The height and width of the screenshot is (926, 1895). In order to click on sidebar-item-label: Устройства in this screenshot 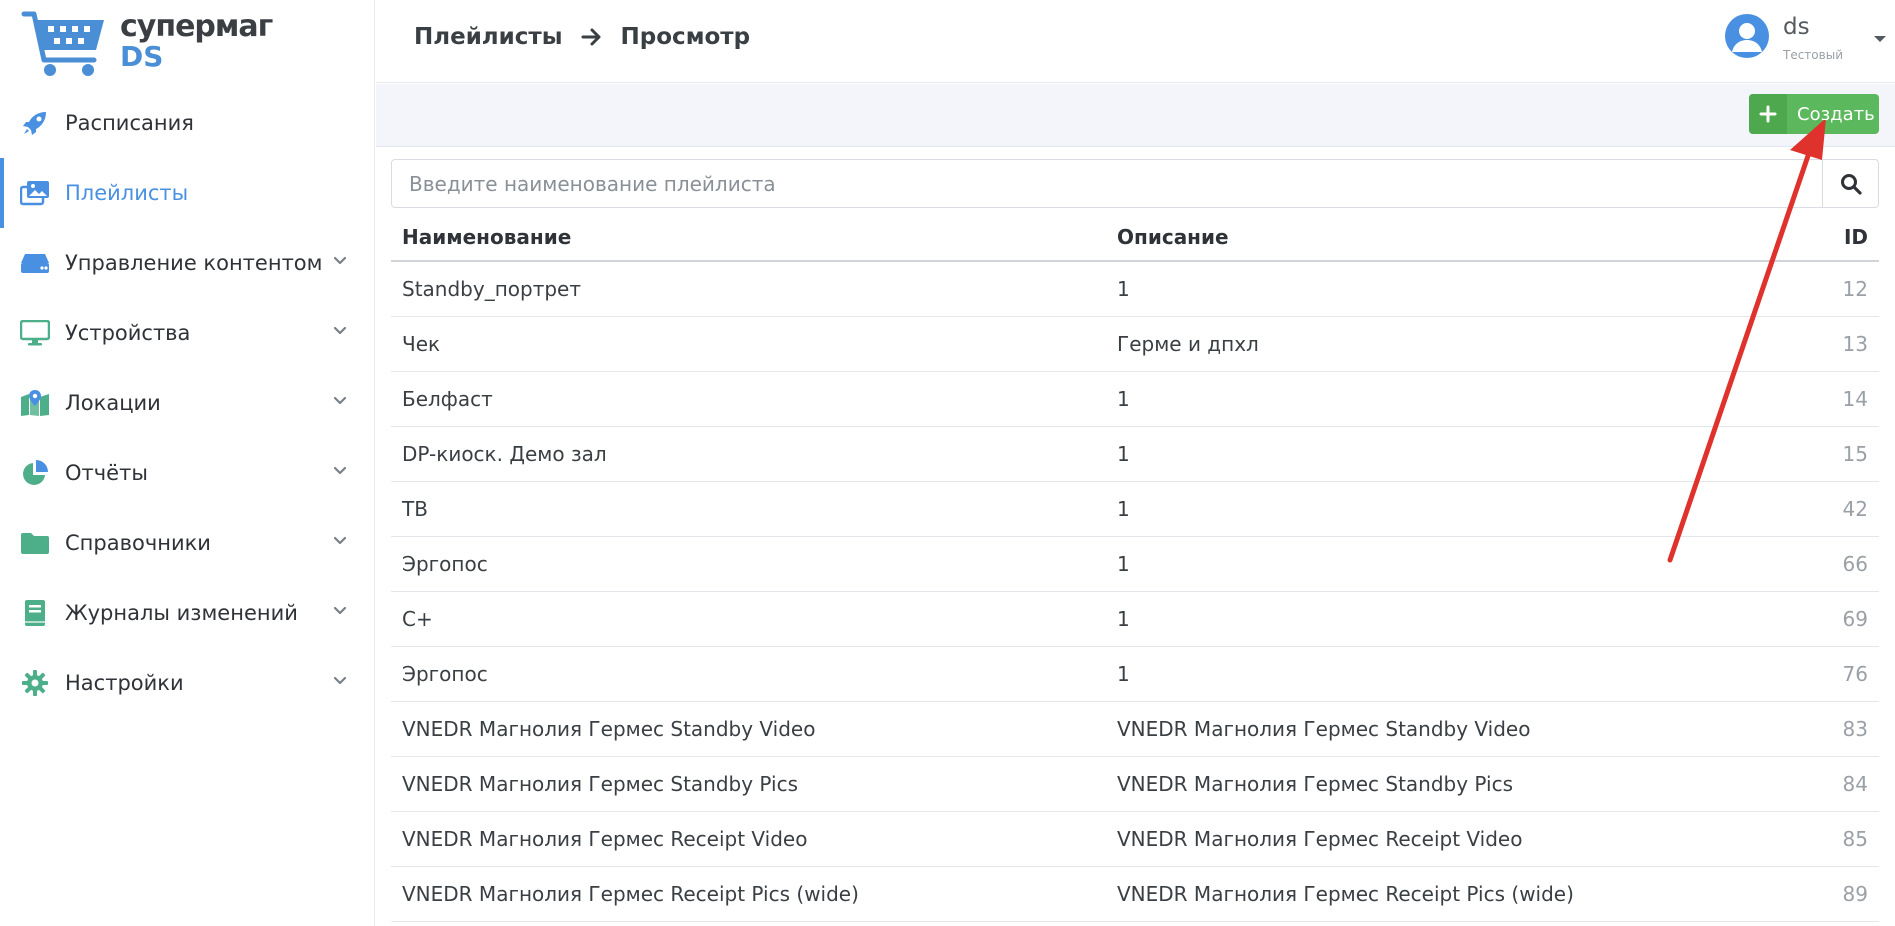, I will do `click(128, 333)`.